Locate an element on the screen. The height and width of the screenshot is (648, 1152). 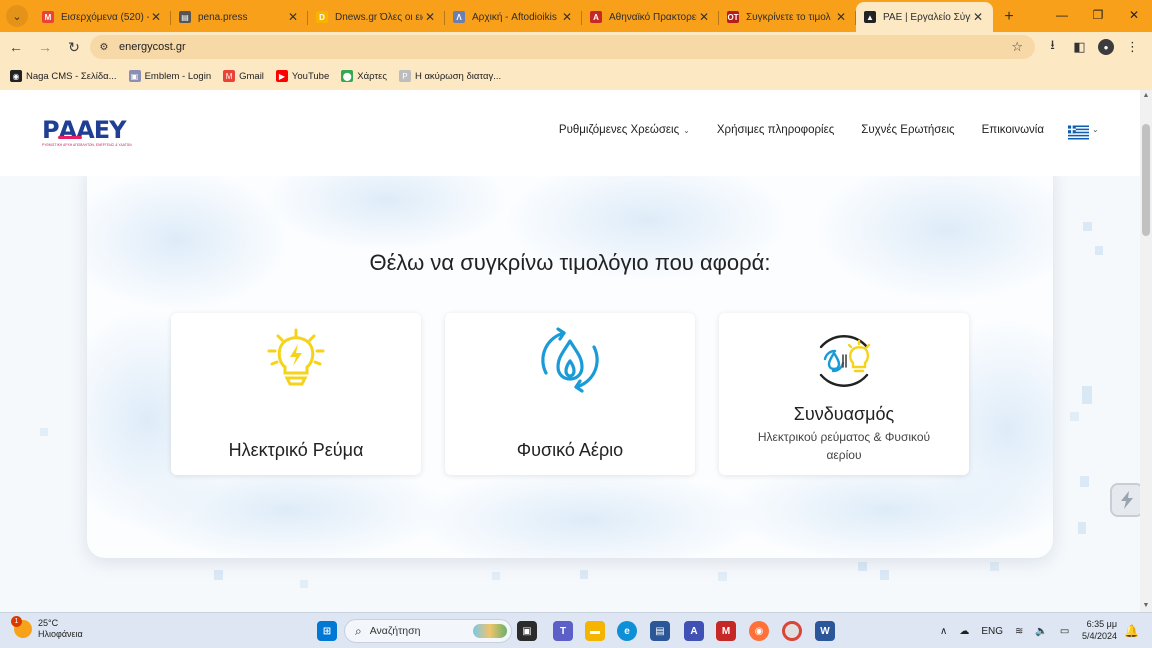
avatar: ● is located at coordinates (1106, 47).